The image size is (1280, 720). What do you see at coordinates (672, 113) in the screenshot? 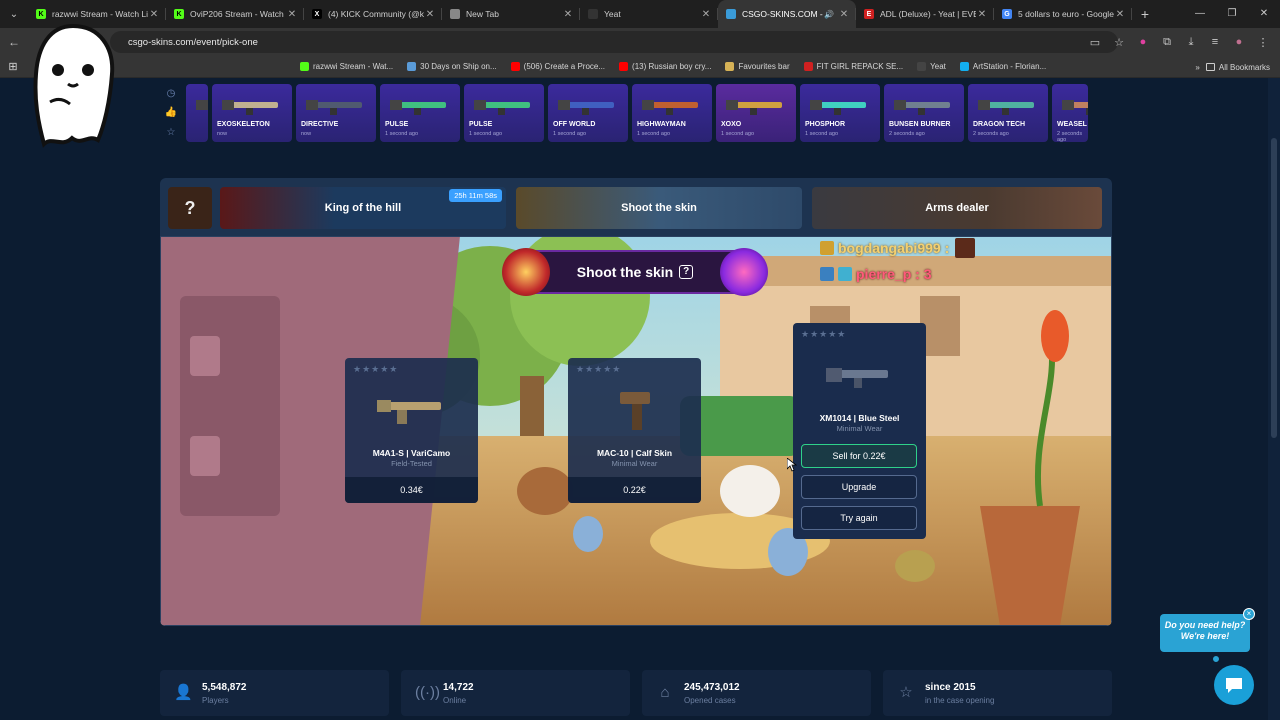
I see `drop-item: HIGHWAYMAN 1 second ago` at bounding box center [672, 113].